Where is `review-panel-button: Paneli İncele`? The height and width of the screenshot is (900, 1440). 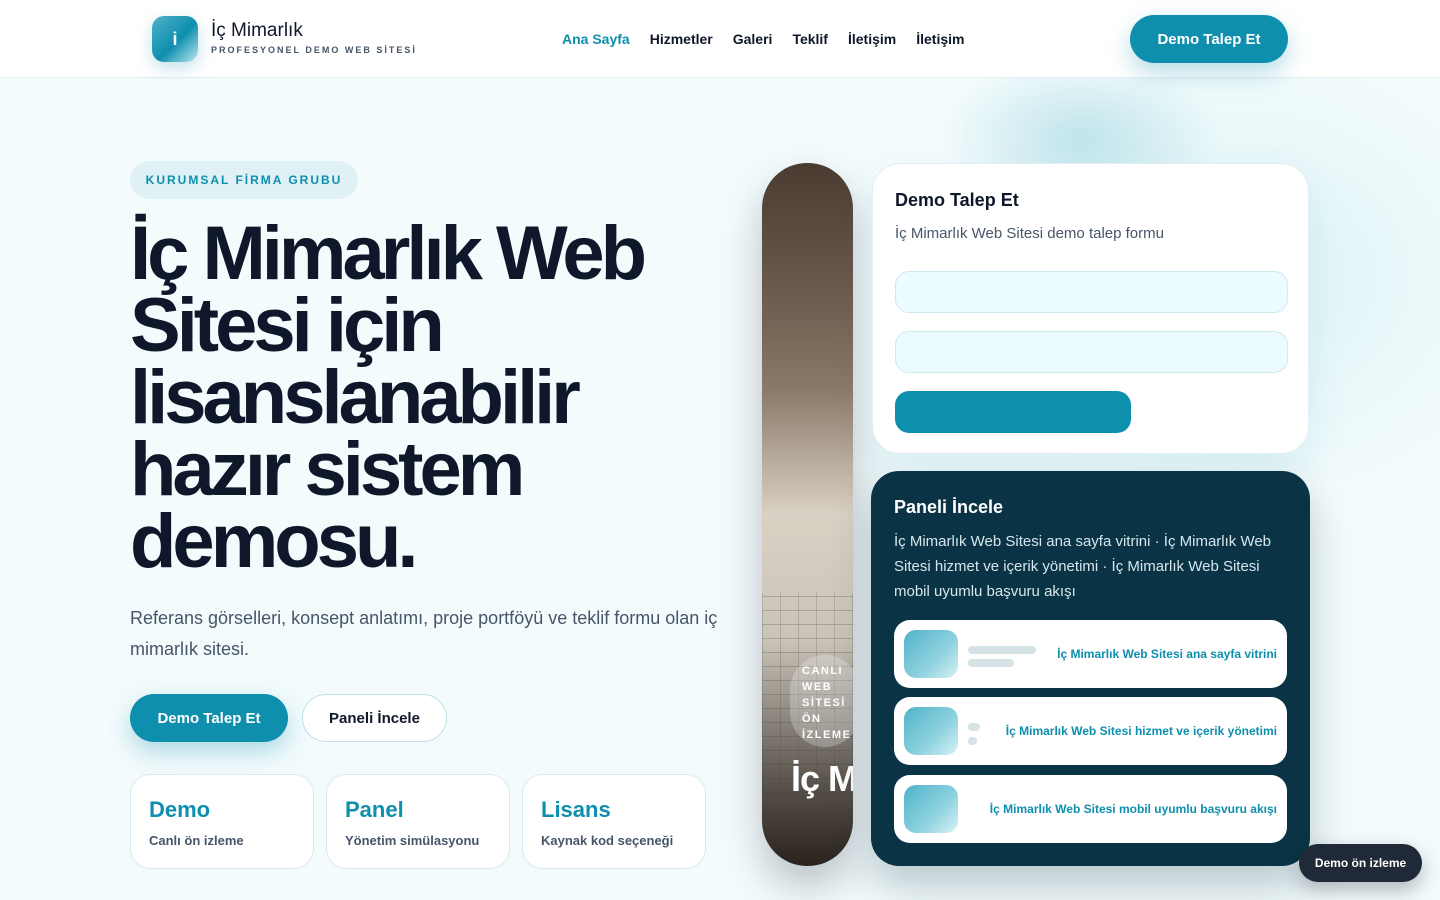 review-panel-button: Paneli İncele is located at coordinates (374, 718).